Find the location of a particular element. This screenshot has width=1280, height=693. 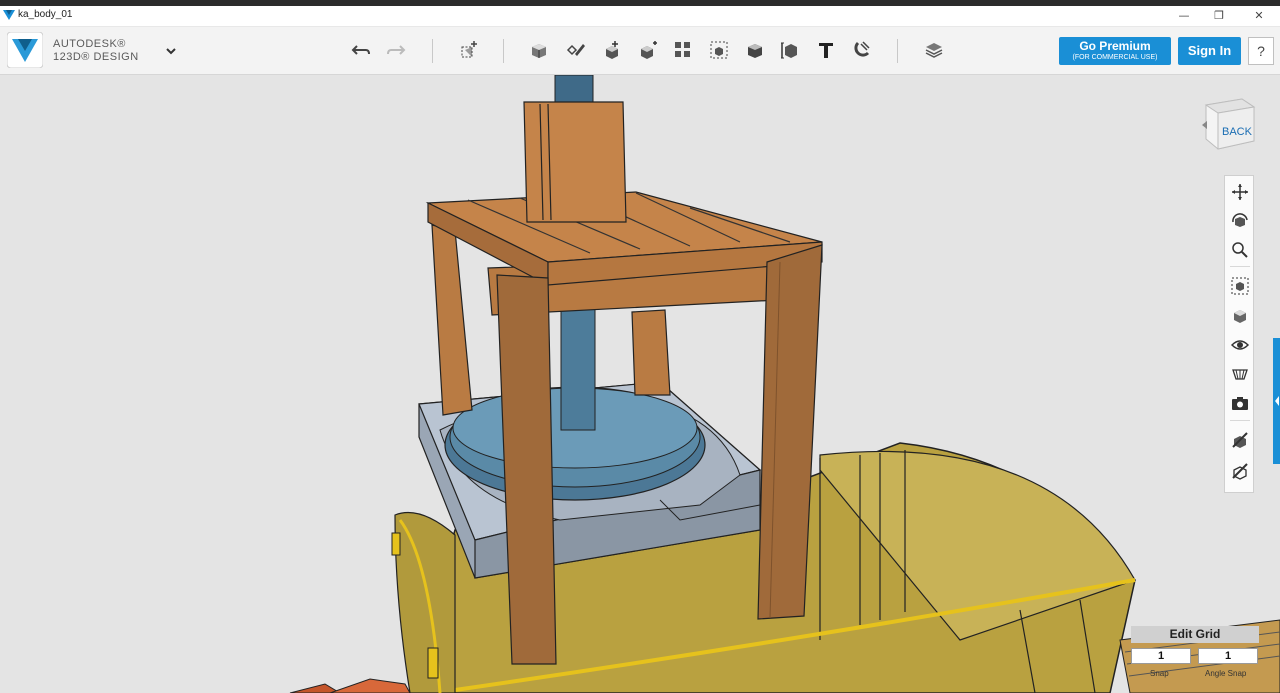

go-premium-sublabel: (FOR COMMERCIAL USE) is located at coordinates (1115, 57).